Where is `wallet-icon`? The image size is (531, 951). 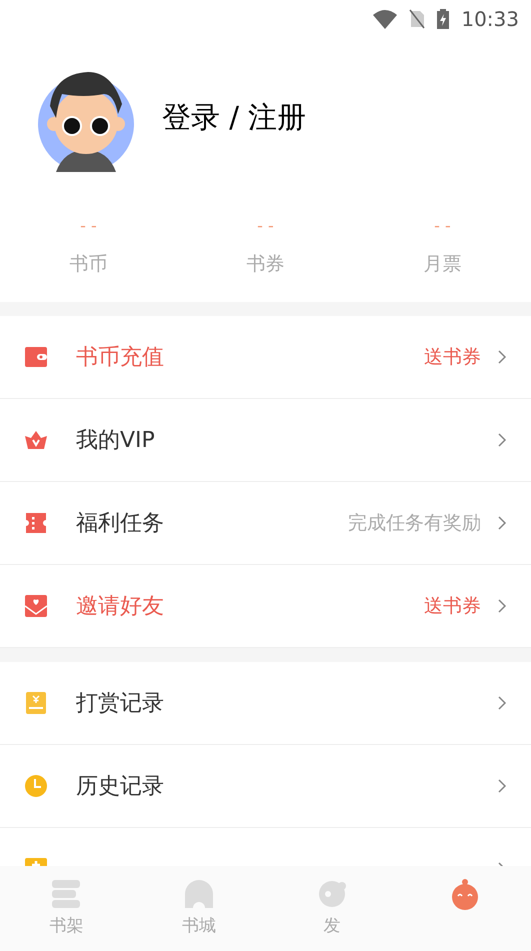
wallet-icon is located at coordinates (36, 357).